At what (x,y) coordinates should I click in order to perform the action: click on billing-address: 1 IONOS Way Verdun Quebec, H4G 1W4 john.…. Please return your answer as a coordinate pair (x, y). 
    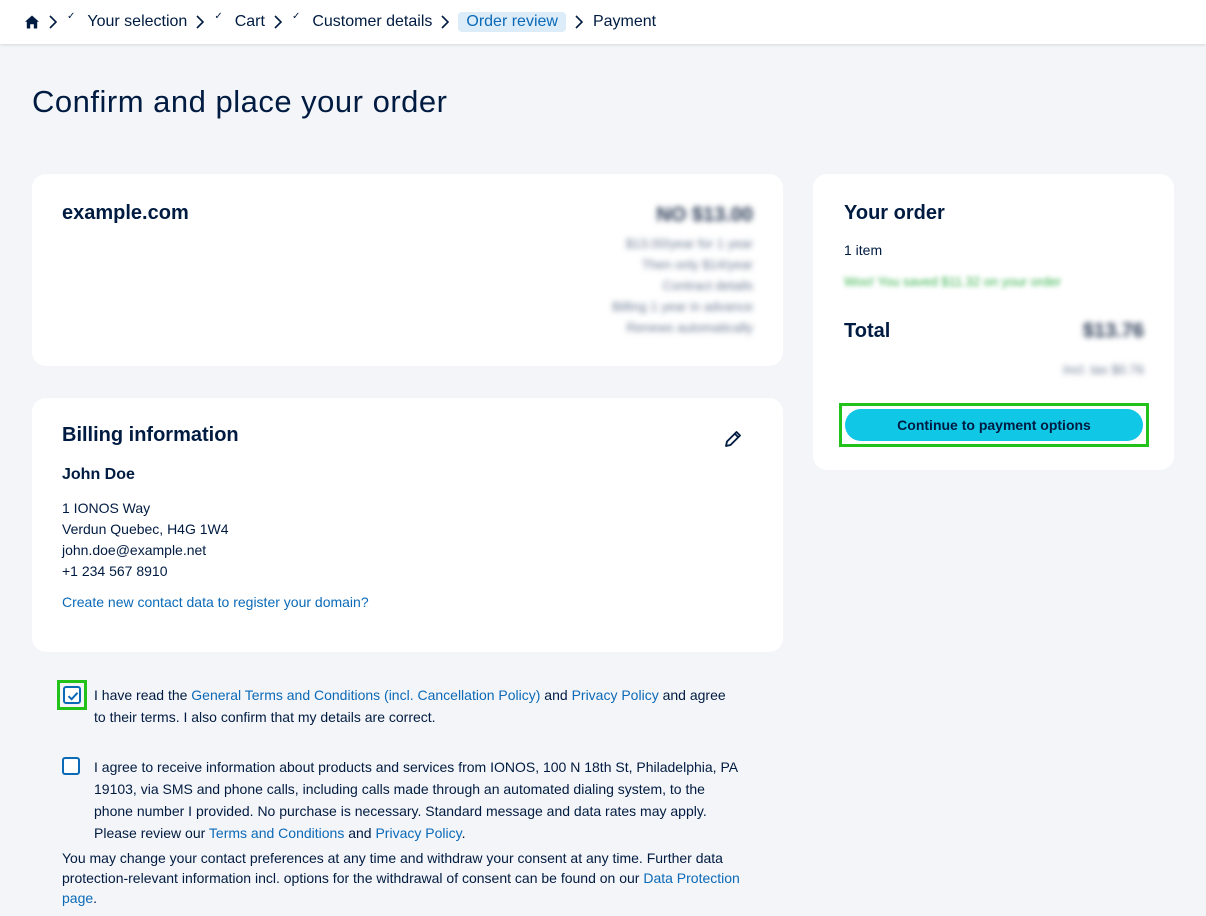
    Looking at the image, I should click on (145, 540).